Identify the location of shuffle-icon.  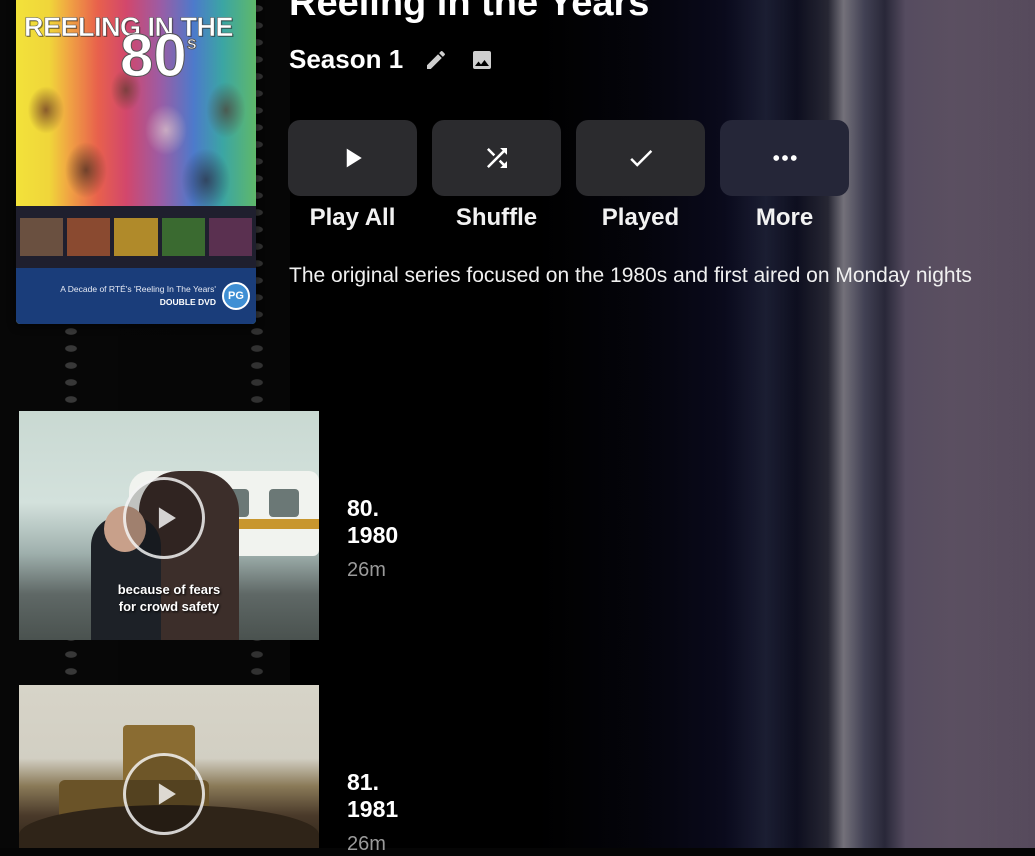
(496, 158).